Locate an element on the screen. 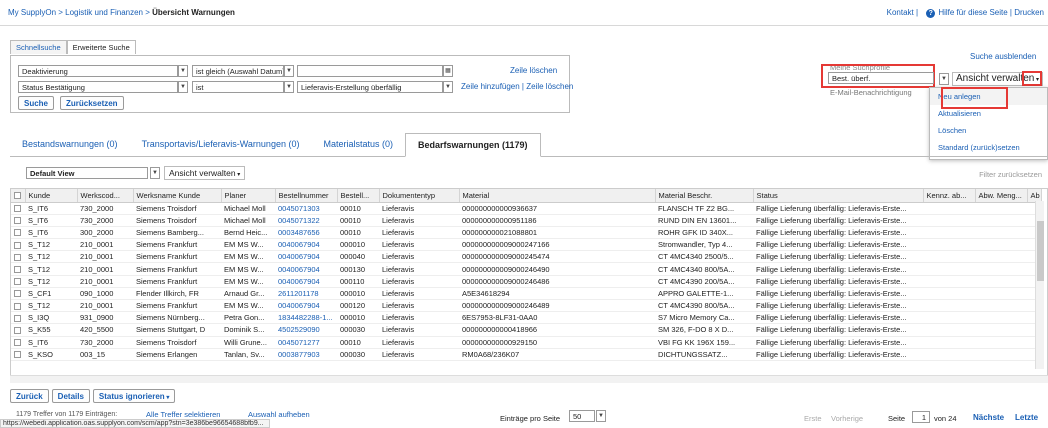  column-header: Planer is located at coordinates (248, 196).